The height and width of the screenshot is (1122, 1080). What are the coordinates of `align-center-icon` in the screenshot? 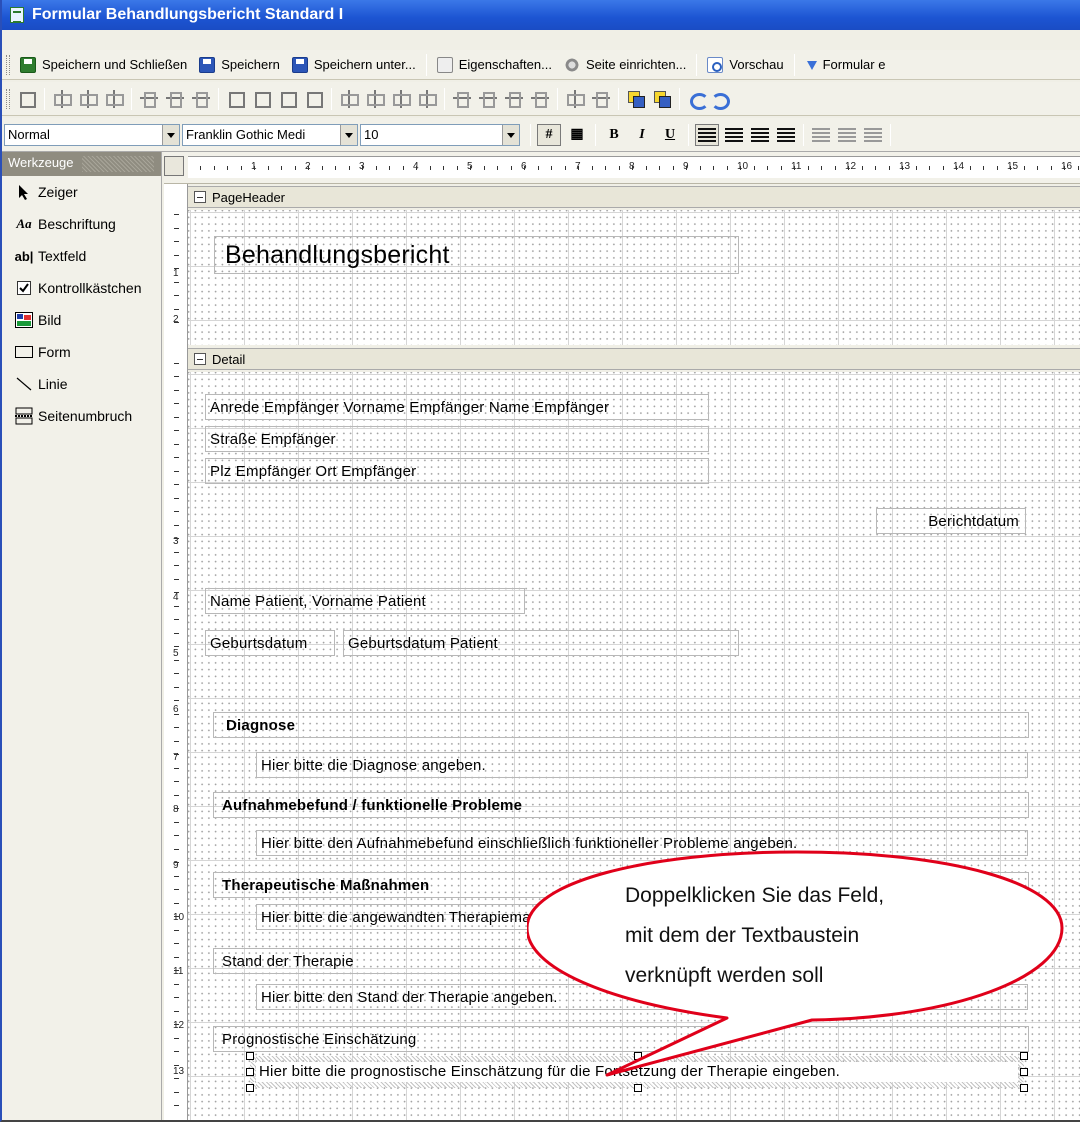 It's located at (88, 99).